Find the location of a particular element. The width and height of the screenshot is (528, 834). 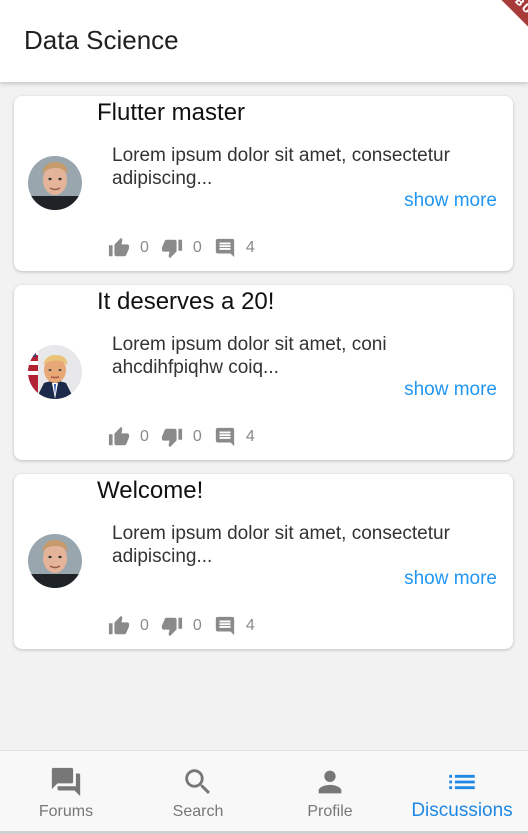

card-title: Welcome! is located at coordinates (150, 490).